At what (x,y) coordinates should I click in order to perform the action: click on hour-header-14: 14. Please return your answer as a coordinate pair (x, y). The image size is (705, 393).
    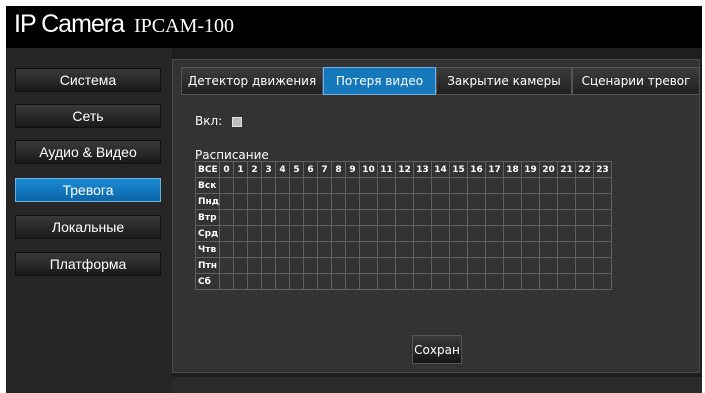
    Looking at the image, I should click on (441, 169).